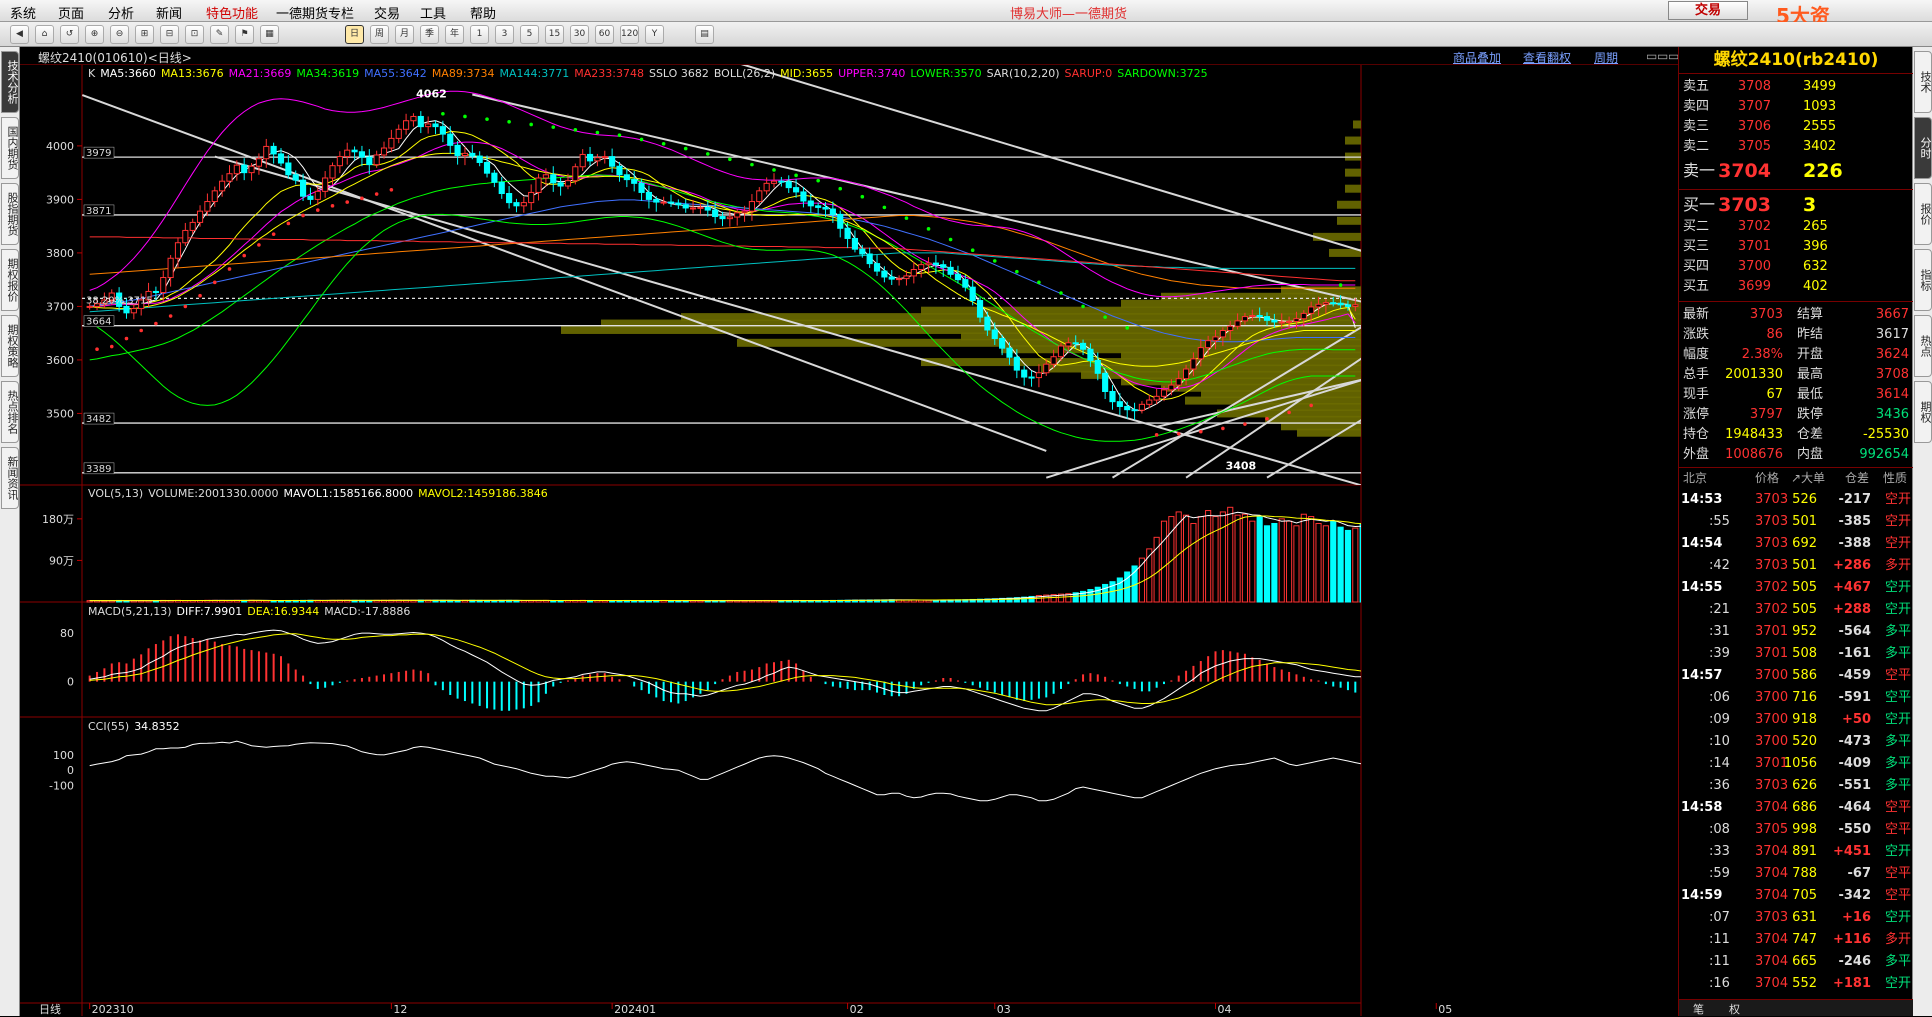  Describe the element at coordinates (23, 12) in the screenshot. I see `menu-item-0: 系统` at that location.